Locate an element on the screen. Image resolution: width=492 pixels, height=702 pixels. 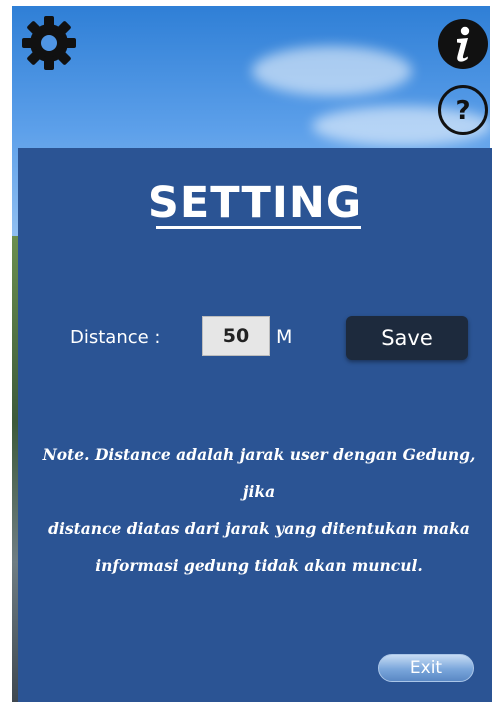
distance-input: 50 is located at coordinates (236, 336).